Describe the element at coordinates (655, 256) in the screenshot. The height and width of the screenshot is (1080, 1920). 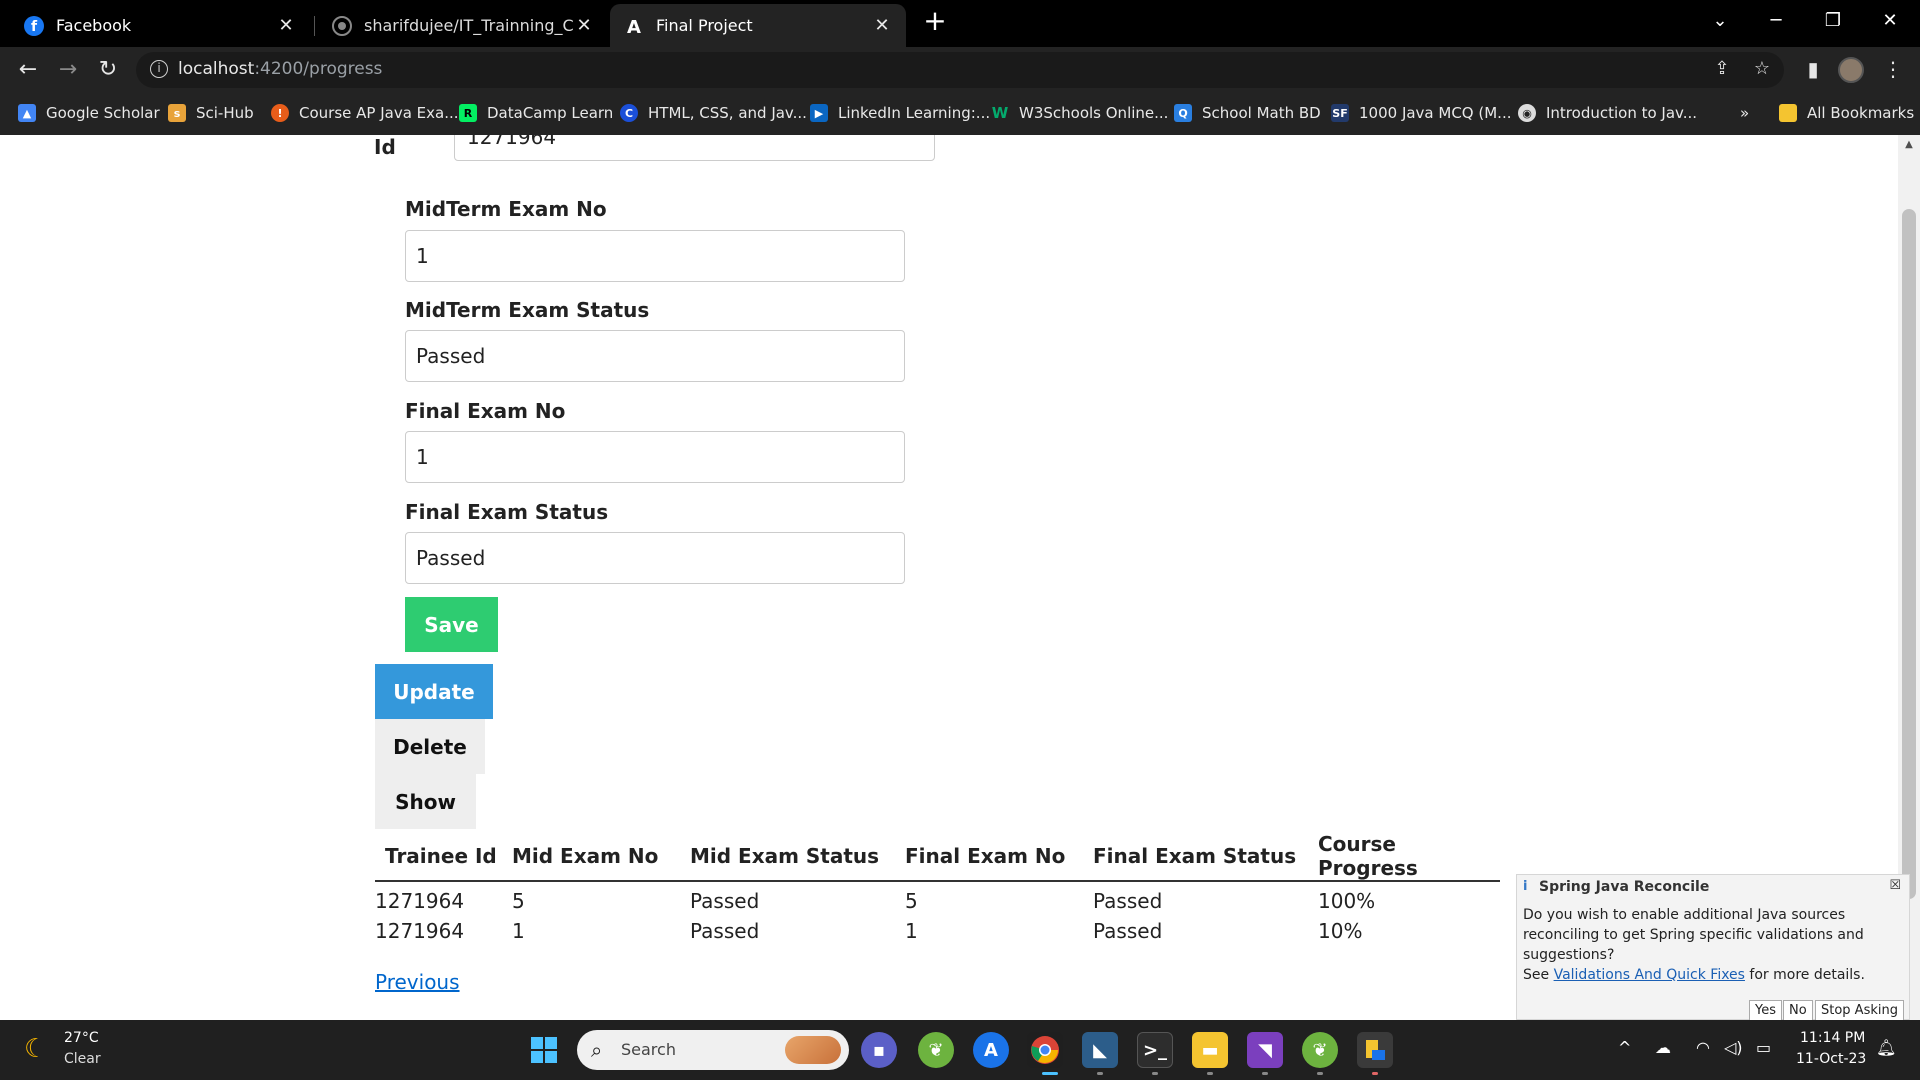
I see `midterm-no-input: 1` at that location.